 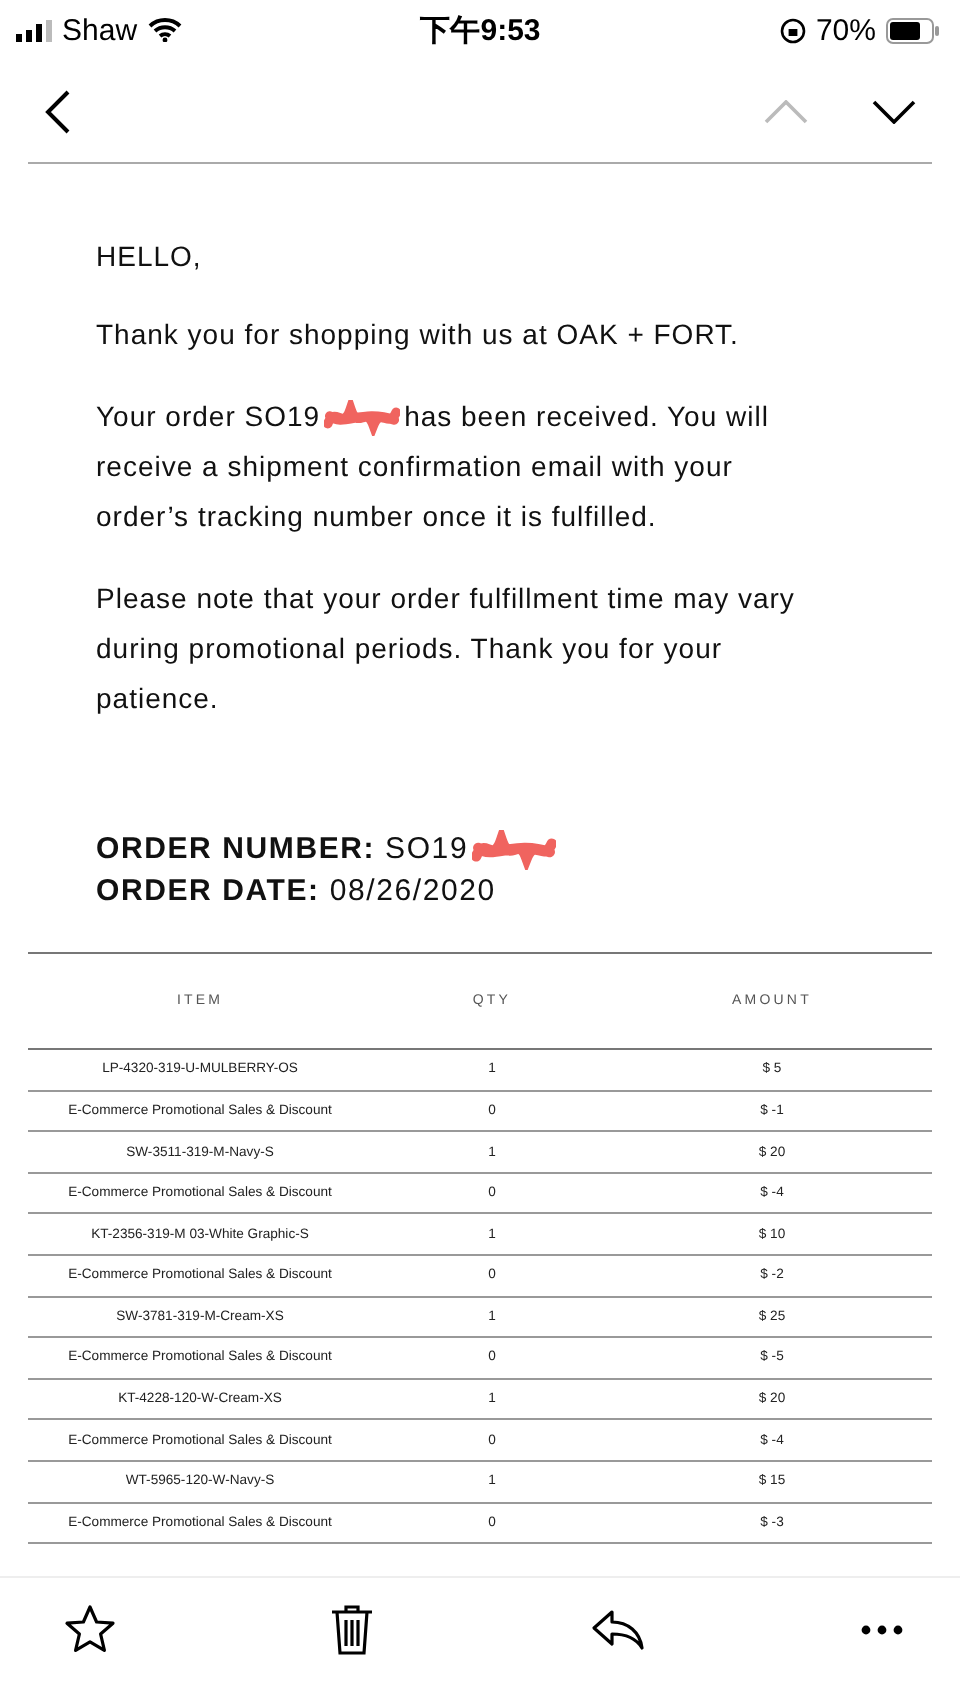 I want to click on order-date-value: 08/26/2020, so click(x=412, y=891).